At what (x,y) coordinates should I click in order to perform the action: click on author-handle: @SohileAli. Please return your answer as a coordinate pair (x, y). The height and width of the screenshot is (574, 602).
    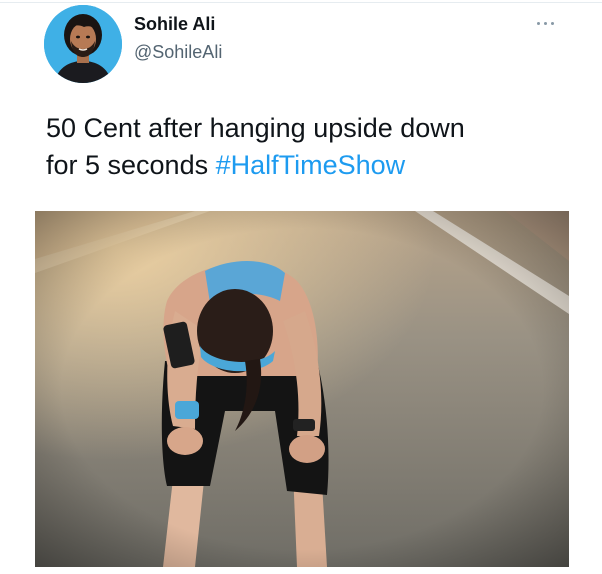
    Looking at the image, I should click on (178, 52).